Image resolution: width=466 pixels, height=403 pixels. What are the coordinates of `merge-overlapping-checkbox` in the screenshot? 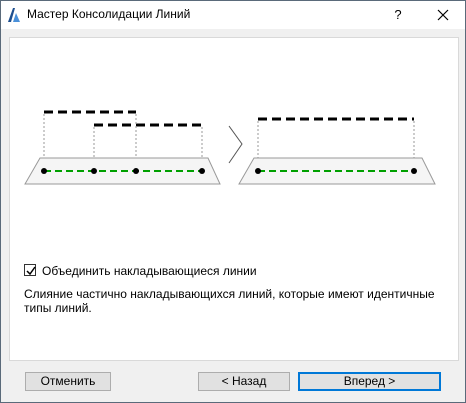 It's located at (30, 270).